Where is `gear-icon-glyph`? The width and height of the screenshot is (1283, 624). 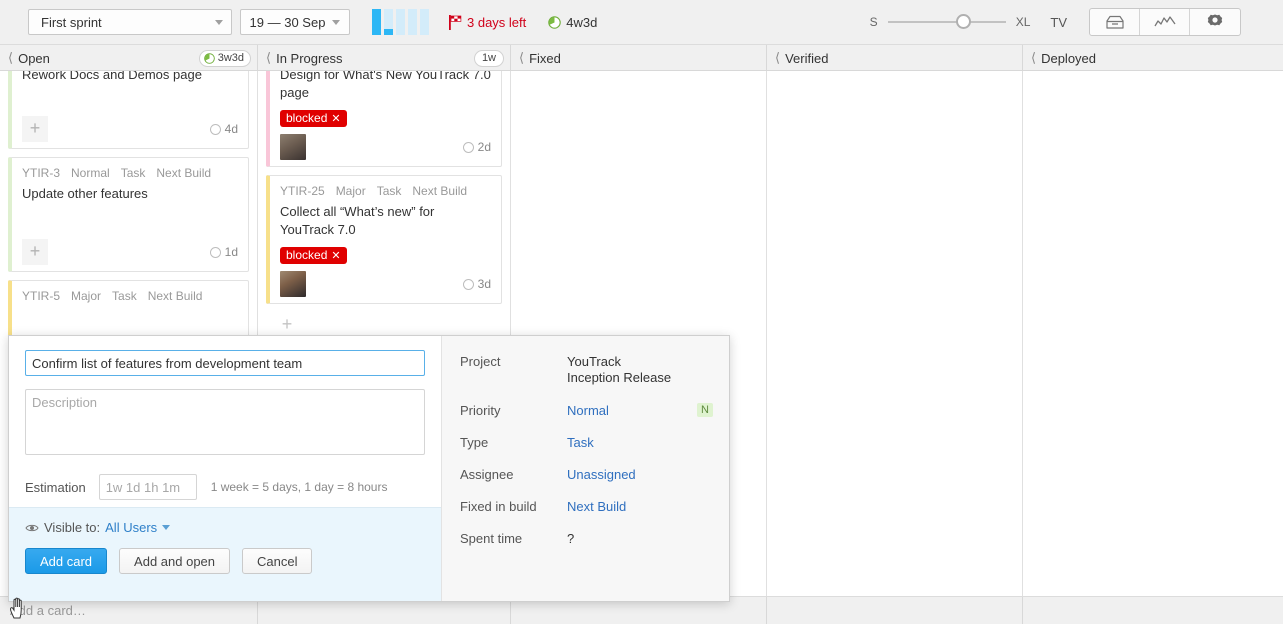 gear-icon-glyph is located at coordinates (1215, 20).